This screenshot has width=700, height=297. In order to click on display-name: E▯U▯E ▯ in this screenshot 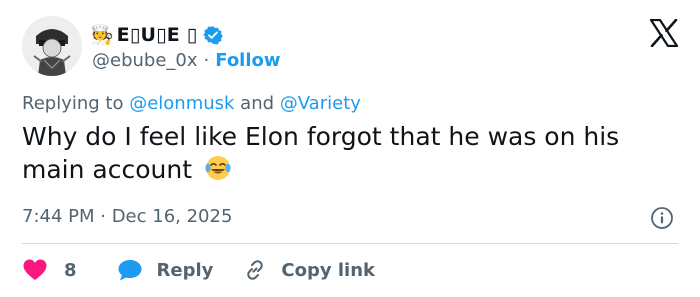, I will do `click(157, 35)`.